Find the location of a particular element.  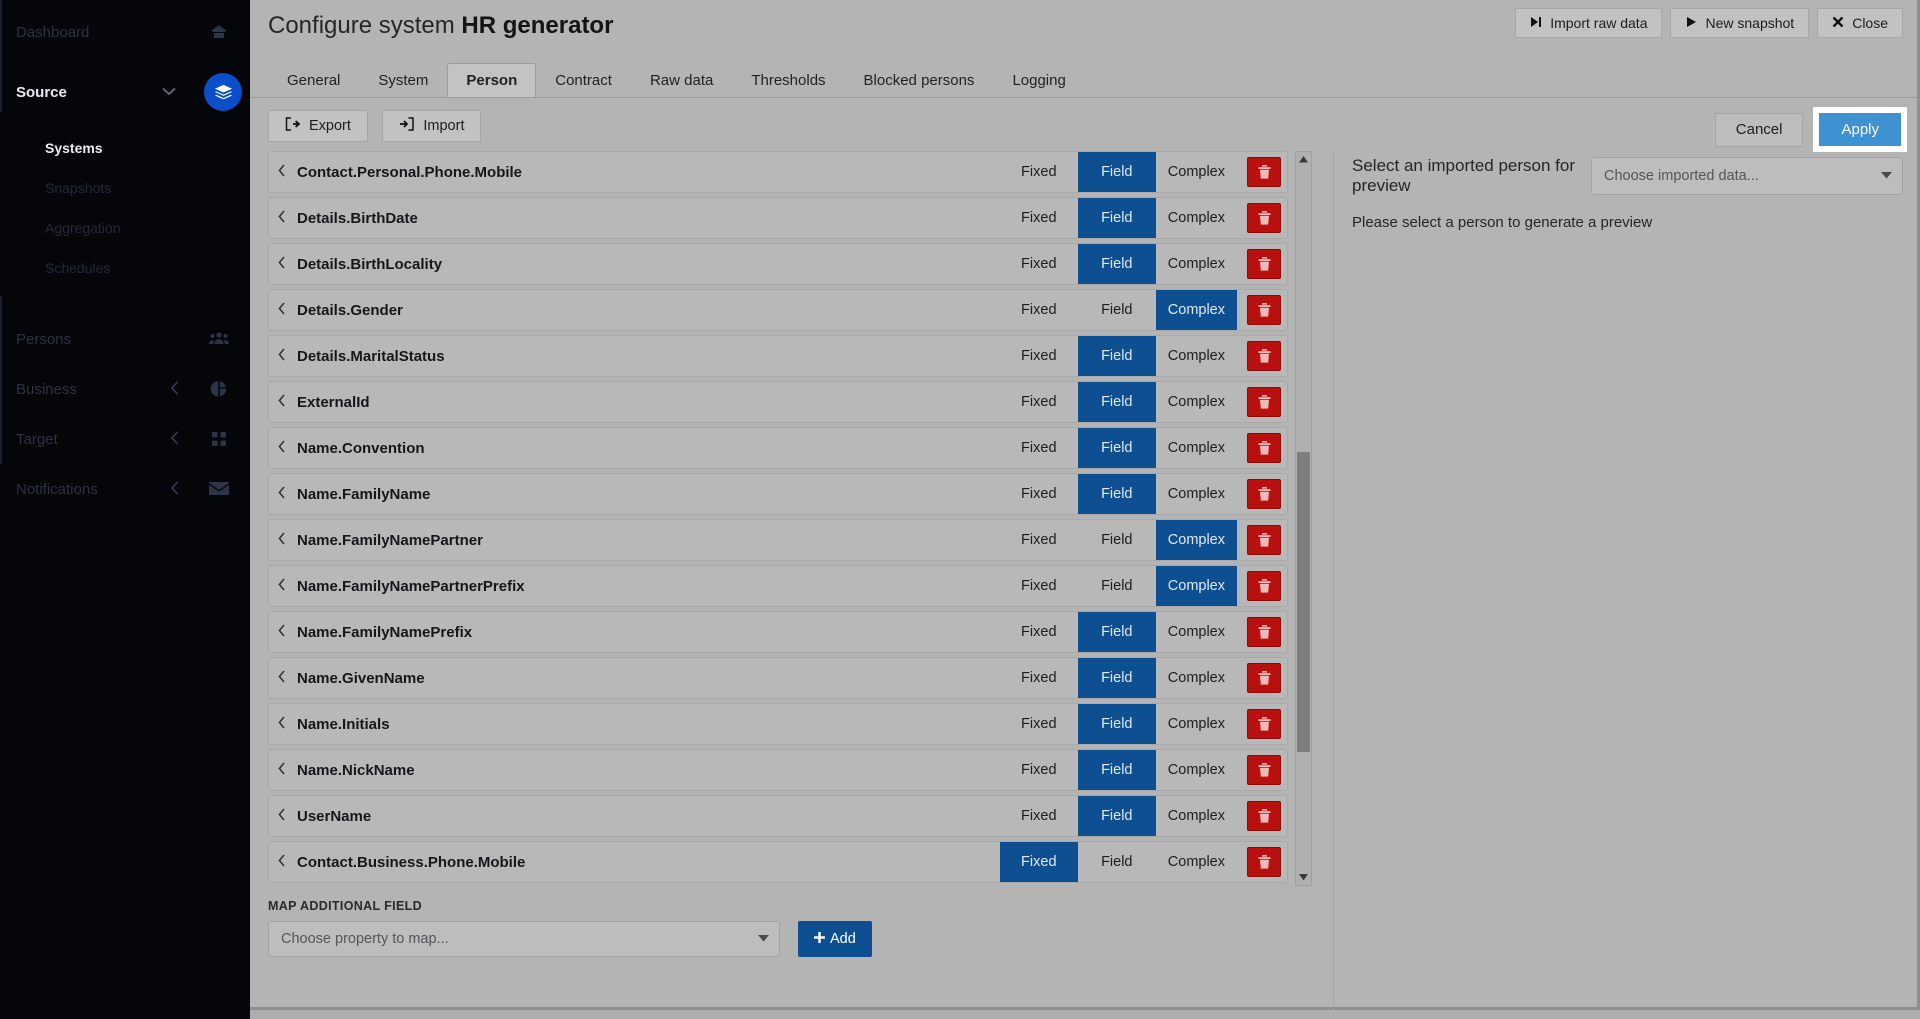

sidebar-item-snapshots: Snapshots is located at coordinates (125, 188).